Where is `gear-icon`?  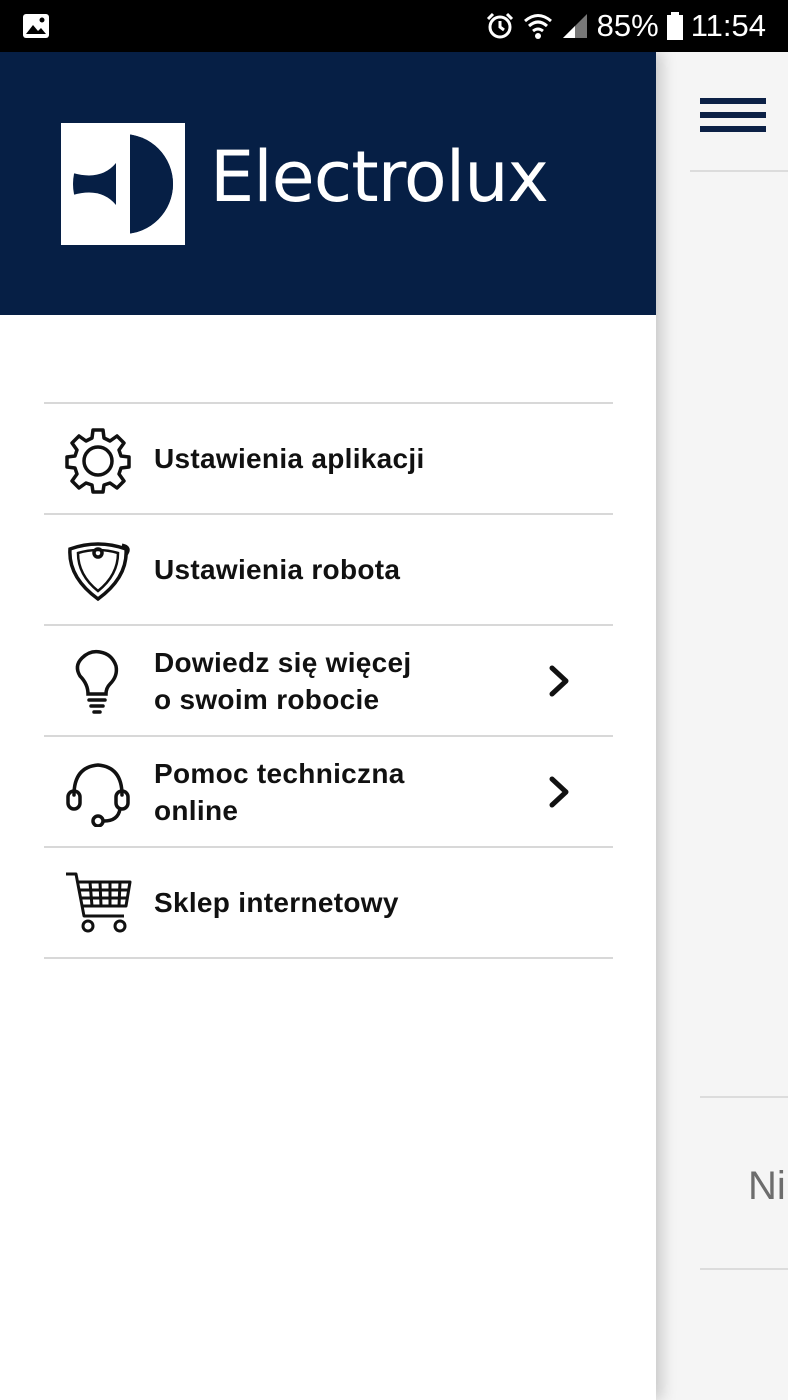
gear-icon is located at coordinates (98, 461).